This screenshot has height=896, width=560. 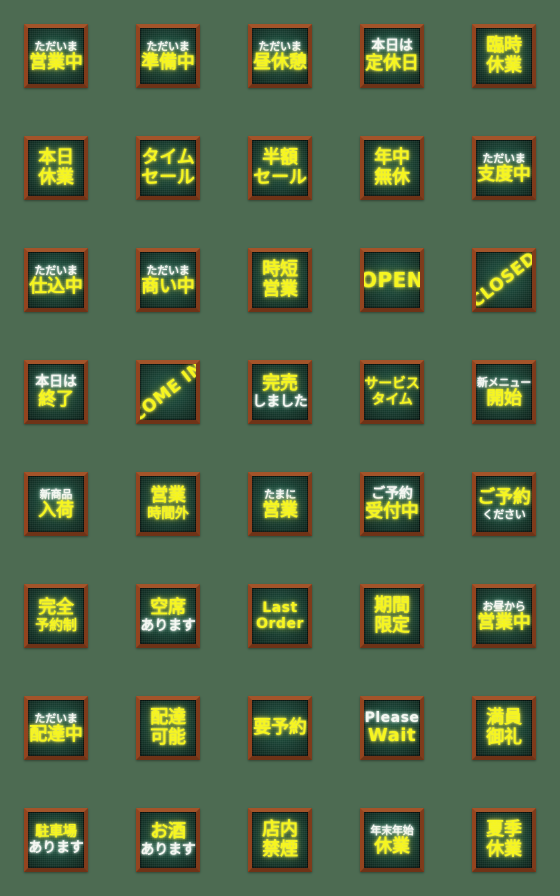 What do you see at coordinates (168, 514) in the screenshot?
I see `sticker-text-line: 時間外` at bounding box center [168, 514].